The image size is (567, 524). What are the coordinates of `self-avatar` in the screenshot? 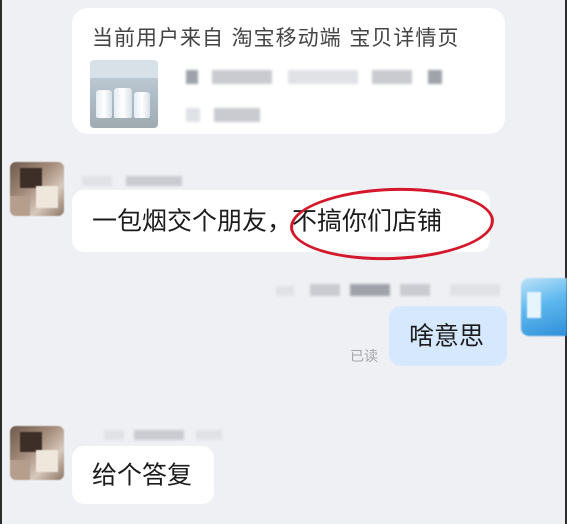 It's located at (544, 307).